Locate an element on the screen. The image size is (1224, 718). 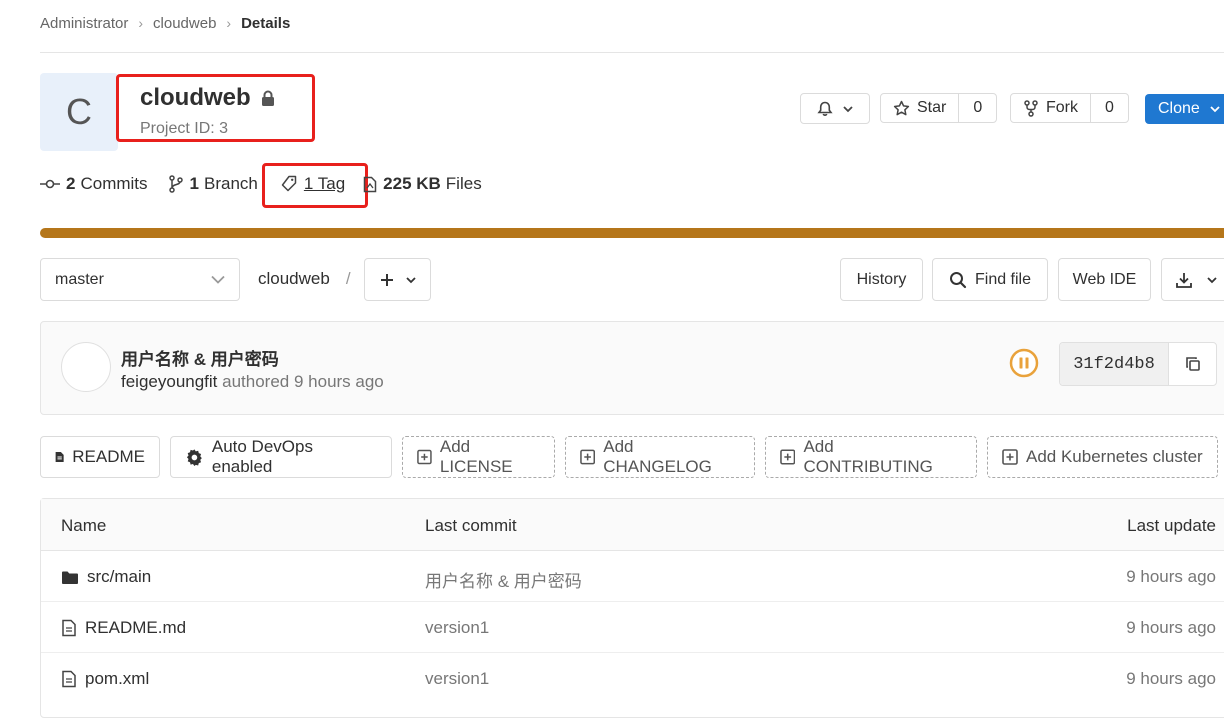
fork-count: 0 is located at coordinates (1109, 108).